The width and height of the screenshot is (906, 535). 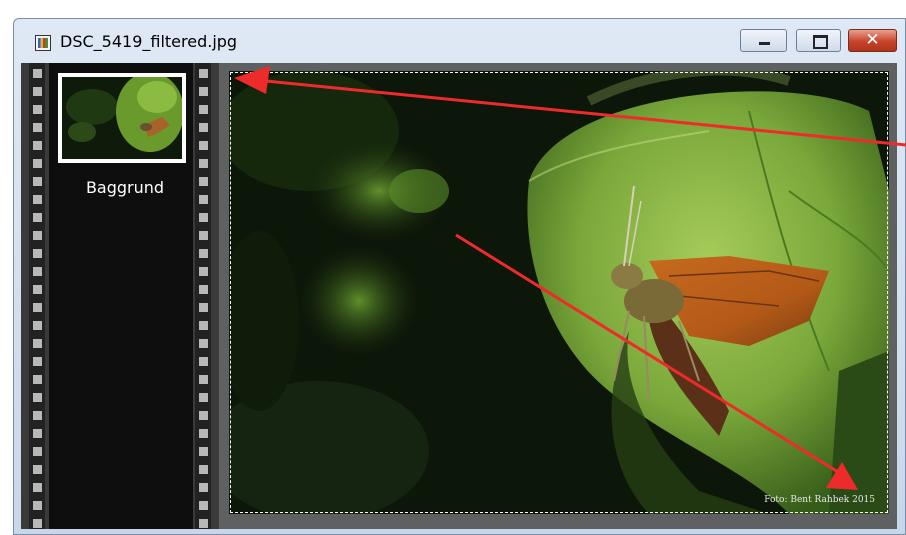 I want to click on close-icon: ✕, so click(x=872, y=40).